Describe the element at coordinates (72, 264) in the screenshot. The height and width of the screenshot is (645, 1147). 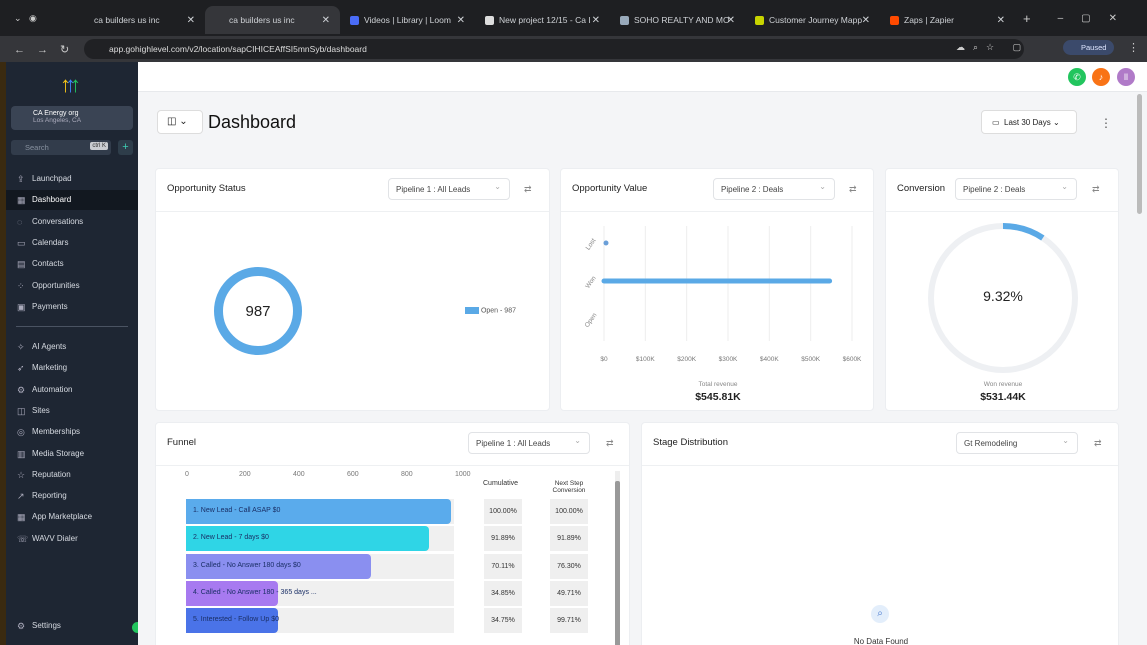
I see `sidebar-item-contacts: ▤ Contacts` at that location.